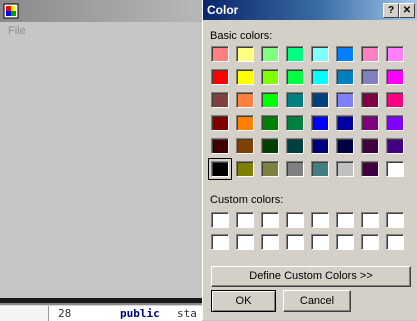 The image size is (417, 321). What do you see at coordinates (11, 11) in the screenshot?
I see `app-icon` at bounding box center [11, 11].